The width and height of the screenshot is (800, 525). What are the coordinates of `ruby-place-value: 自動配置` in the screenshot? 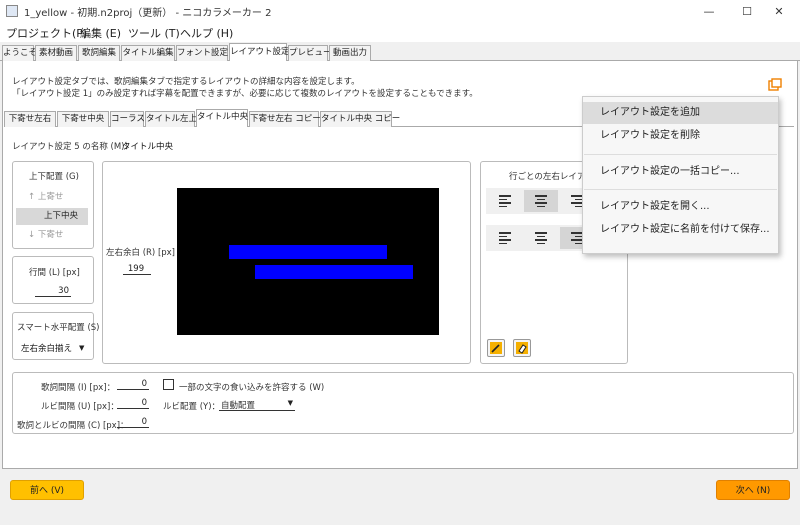 It's located at (238, 406).